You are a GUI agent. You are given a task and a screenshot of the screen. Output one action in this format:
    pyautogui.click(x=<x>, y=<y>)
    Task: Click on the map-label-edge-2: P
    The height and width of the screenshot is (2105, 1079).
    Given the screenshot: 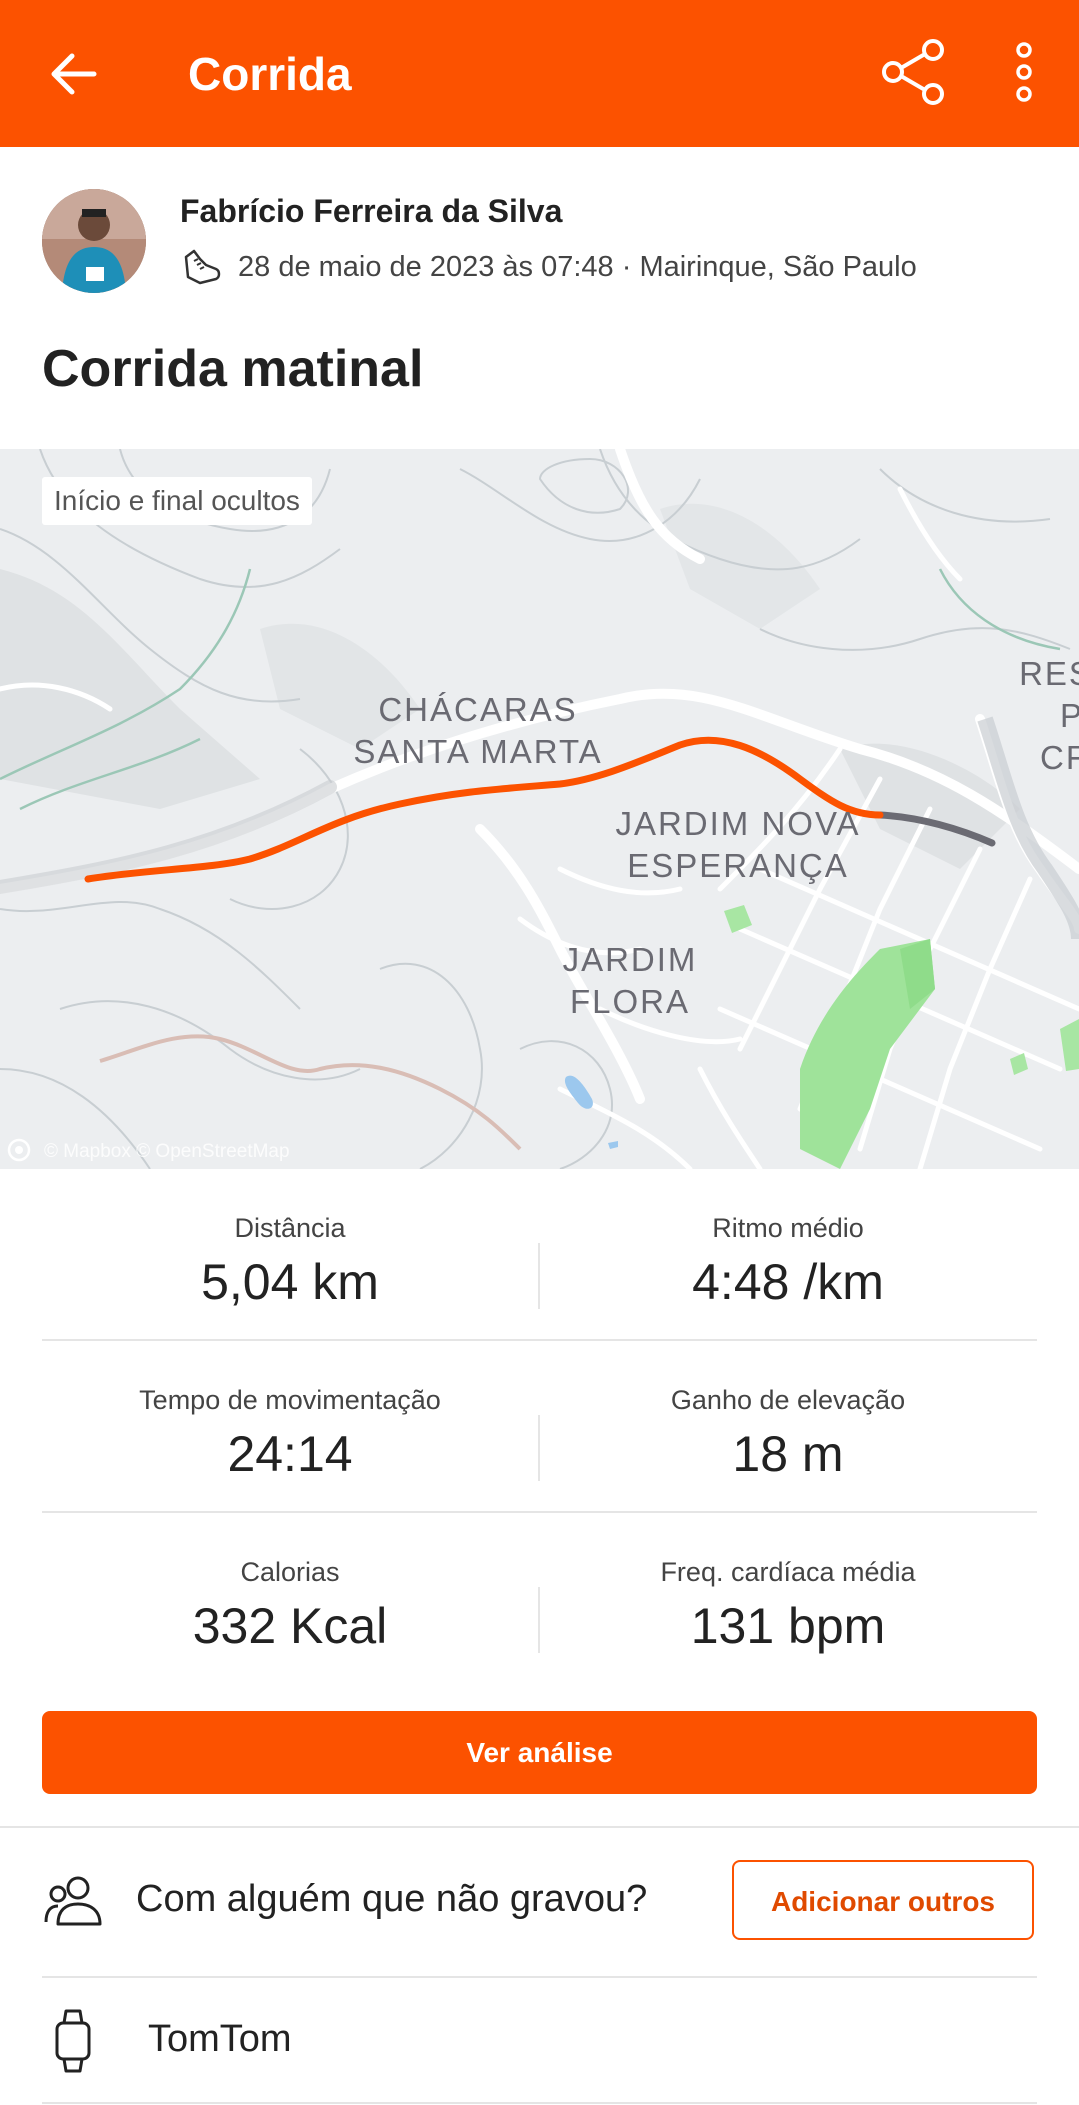 What is the action you would take?
    pyautogui.click(x=1069, y=715)
    